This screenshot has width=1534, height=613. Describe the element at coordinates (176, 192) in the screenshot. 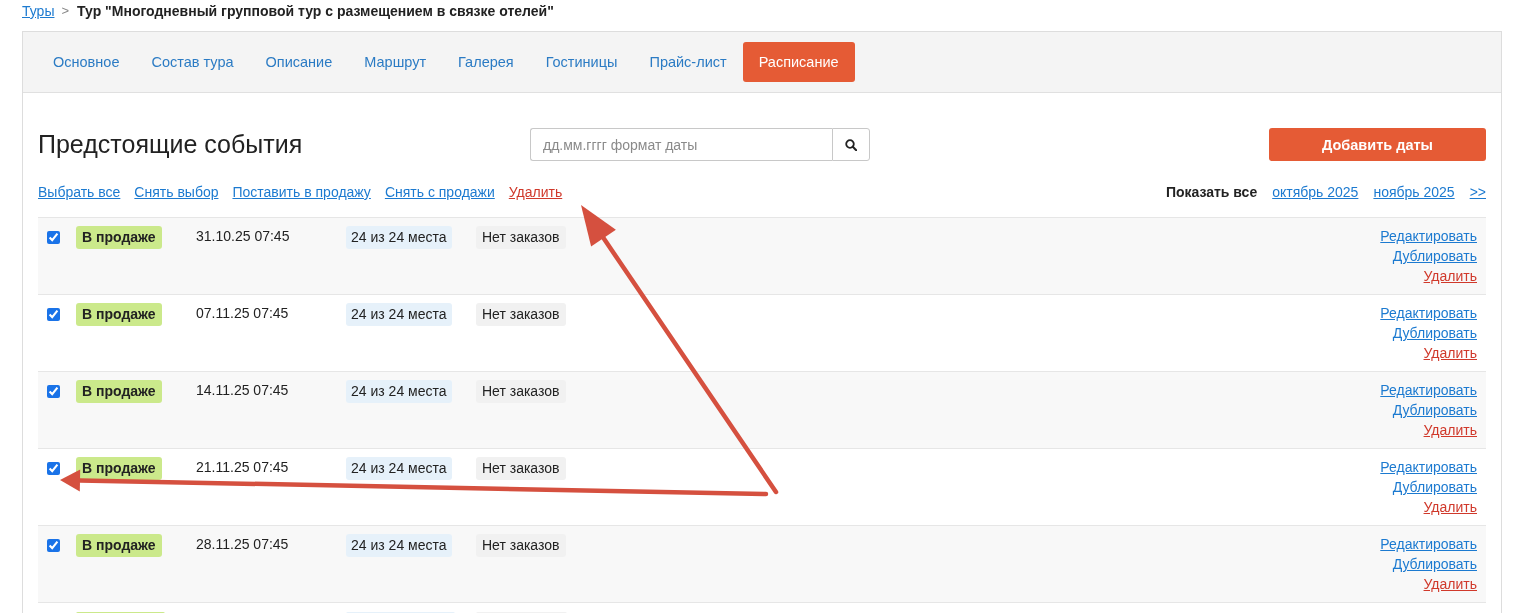

I see `bulk-action-link: Снять выбор` at that location.